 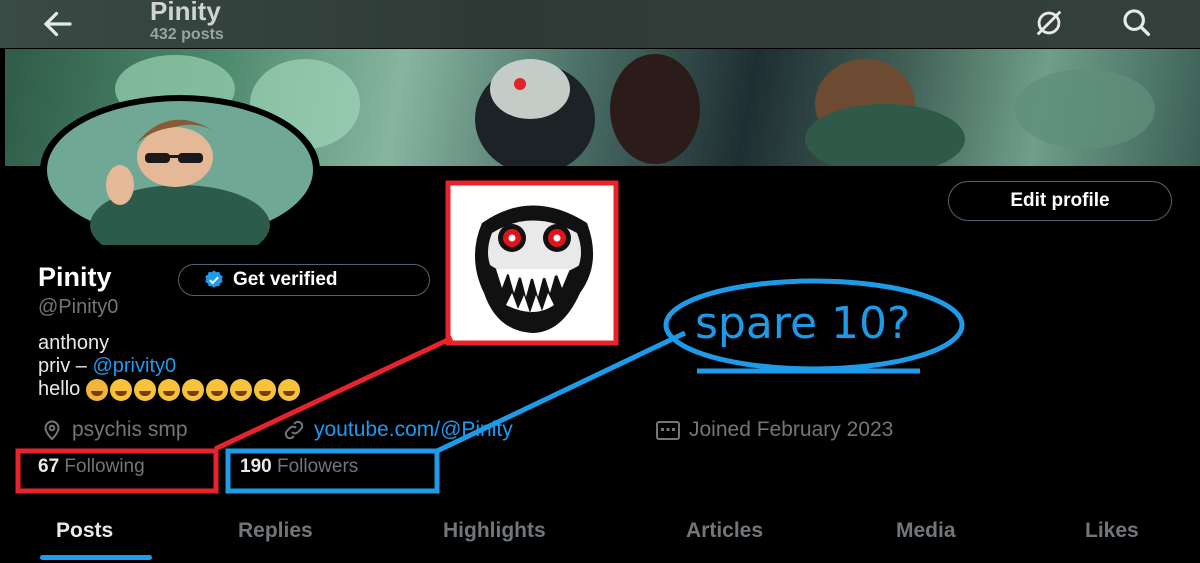 What do you see at coordinates (185, 13) in the screenshot?
I see `header-name: Pinity` at bounding box center [185, 13].